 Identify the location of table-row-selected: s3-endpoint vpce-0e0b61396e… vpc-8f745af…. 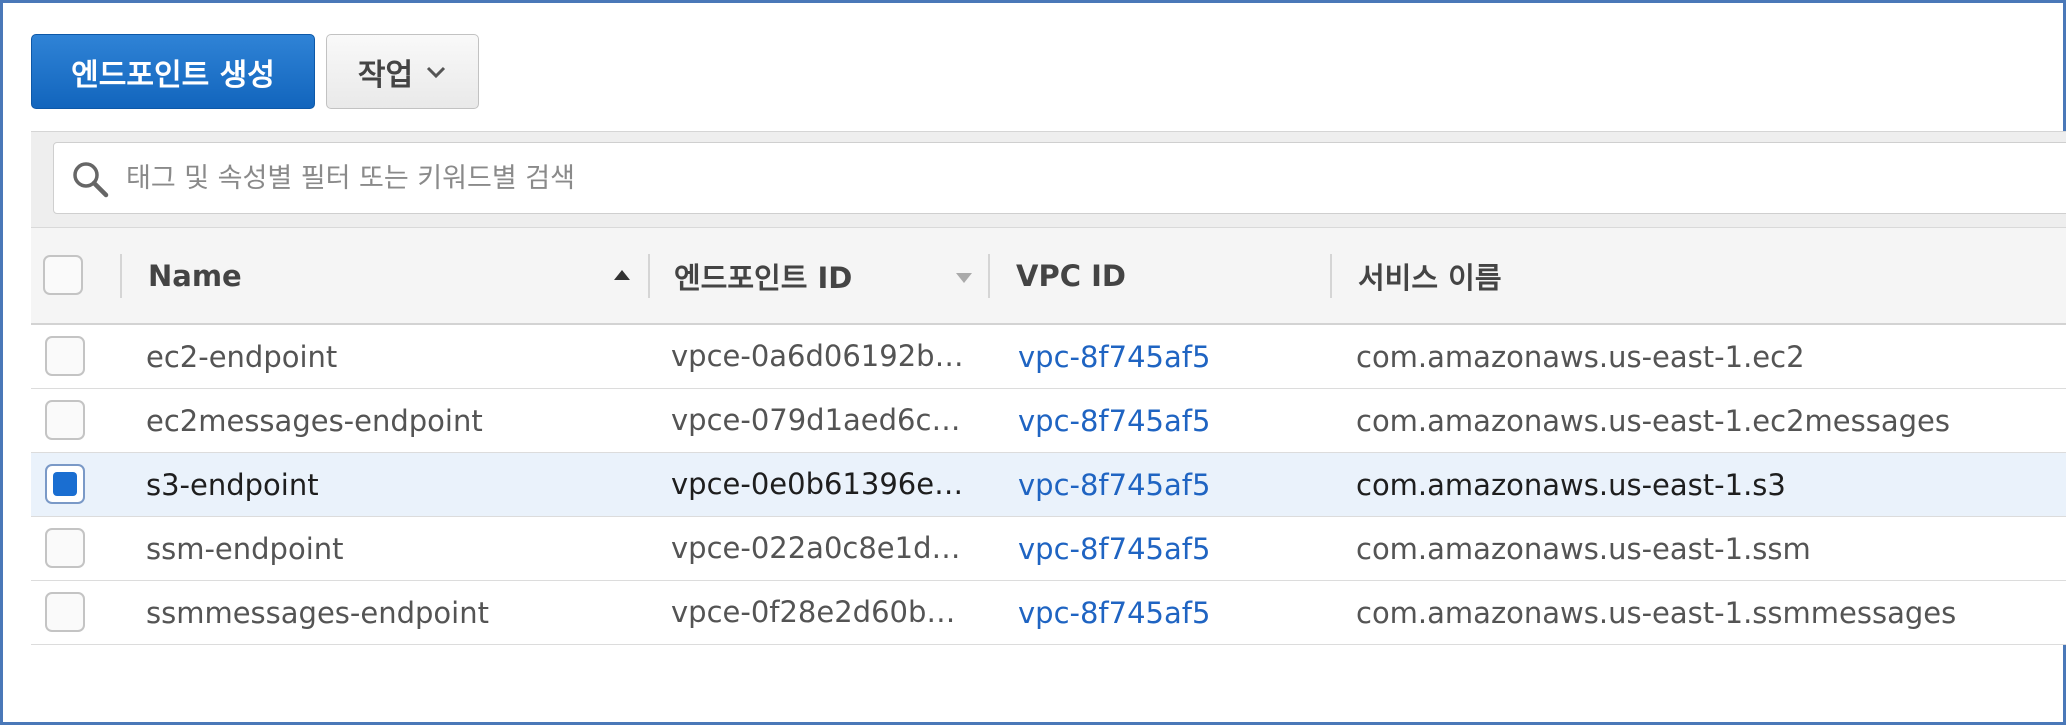
(1048, 485).